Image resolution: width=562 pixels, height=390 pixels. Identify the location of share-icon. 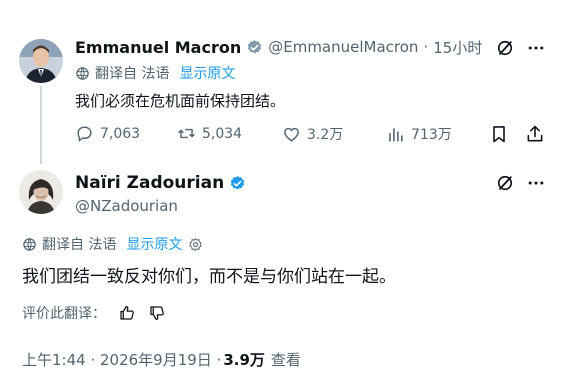
(535, 134).